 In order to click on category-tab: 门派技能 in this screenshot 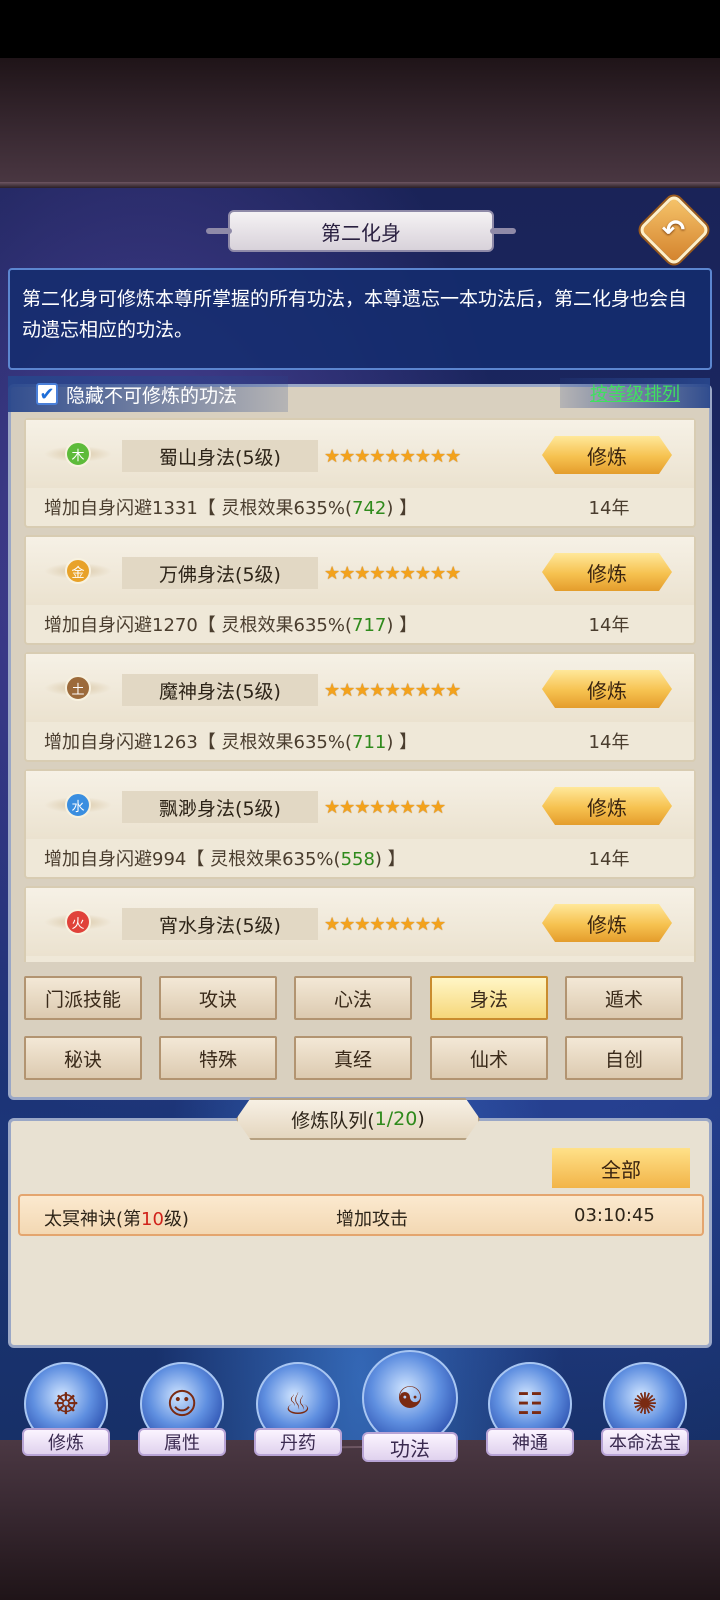, I will do `click(83, 998)`.